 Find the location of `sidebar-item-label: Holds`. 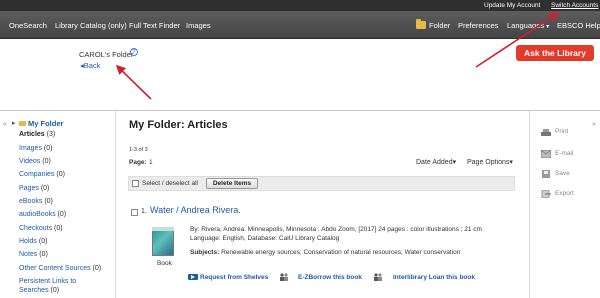

sidebar-item-label: Holds is located at coordinates (28, 241).